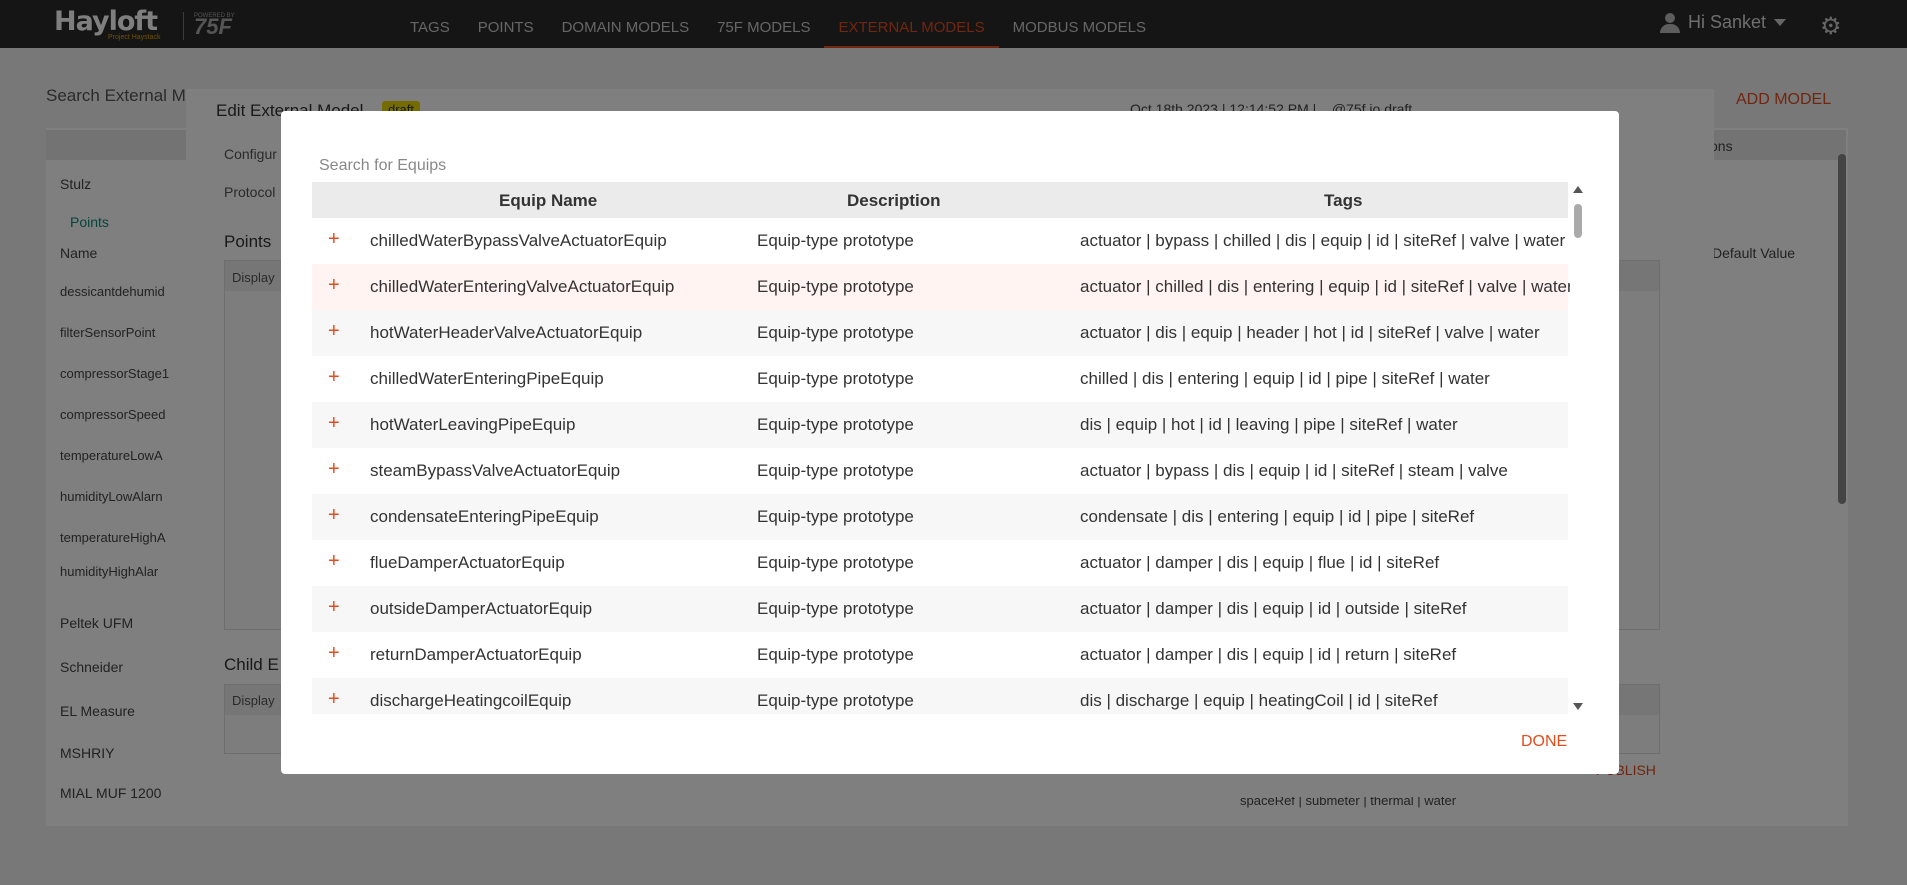 The width and height of the screenshot is (1907, 885). What do you see at coordinates (518, 240) in the screenshot?
I see `equip-name: chilledWaterBypassValveActuatorEquip` at bounding box center [518, 240].